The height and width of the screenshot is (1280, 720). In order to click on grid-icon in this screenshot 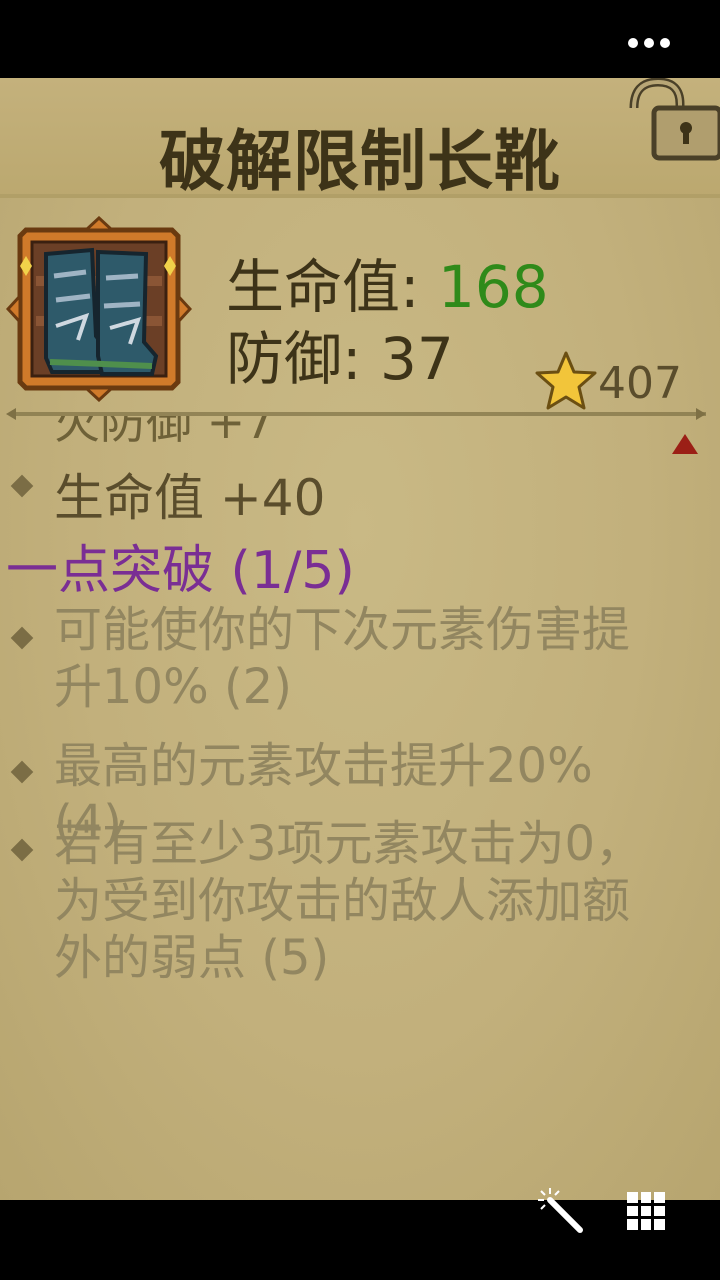, I will do `click(646, 1211)`.